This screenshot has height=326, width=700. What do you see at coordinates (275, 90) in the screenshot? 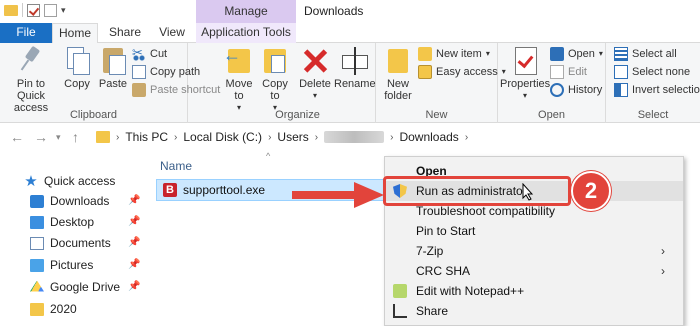
I see `copy-to-label: Copy to` at bounding box center [275, 90].